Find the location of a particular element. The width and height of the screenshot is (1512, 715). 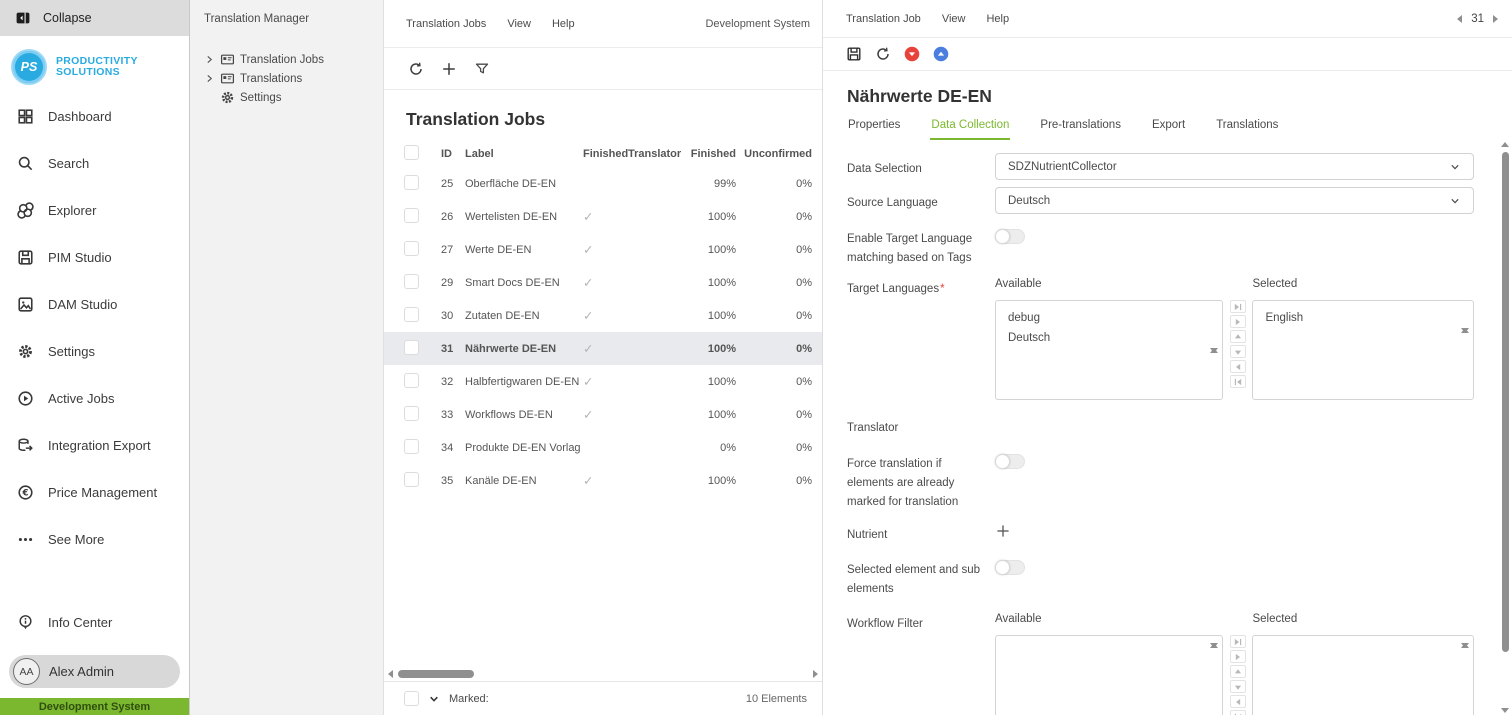

table-row: 31 Nährwerte DE-EN ✓ 100% 0% is located at coordinates (603, 348).